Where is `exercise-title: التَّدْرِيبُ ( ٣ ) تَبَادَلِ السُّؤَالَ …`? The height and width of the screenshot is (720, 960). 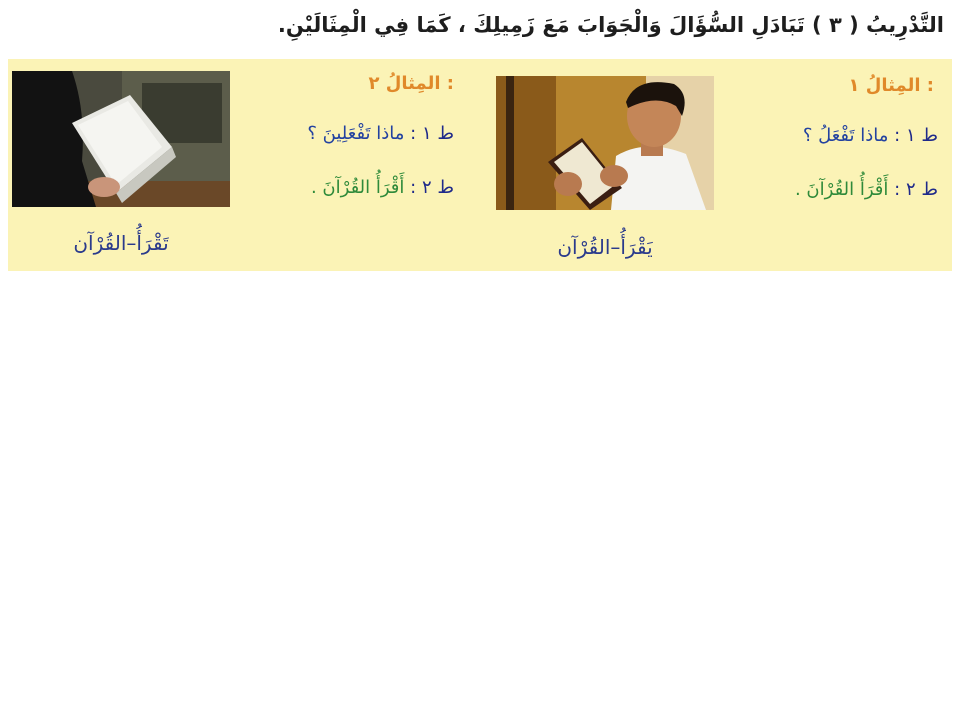 exercise-title: التَّدْرِيبُ ( ٣ ) تَبَادَلِ السُّؤَالَ … is located at coordinates (610, 25).